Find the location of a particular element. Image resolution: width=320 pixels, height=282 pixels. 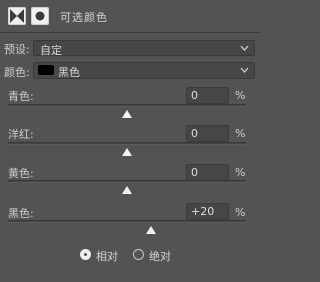

header-divider is located at coordinates (130, 32).